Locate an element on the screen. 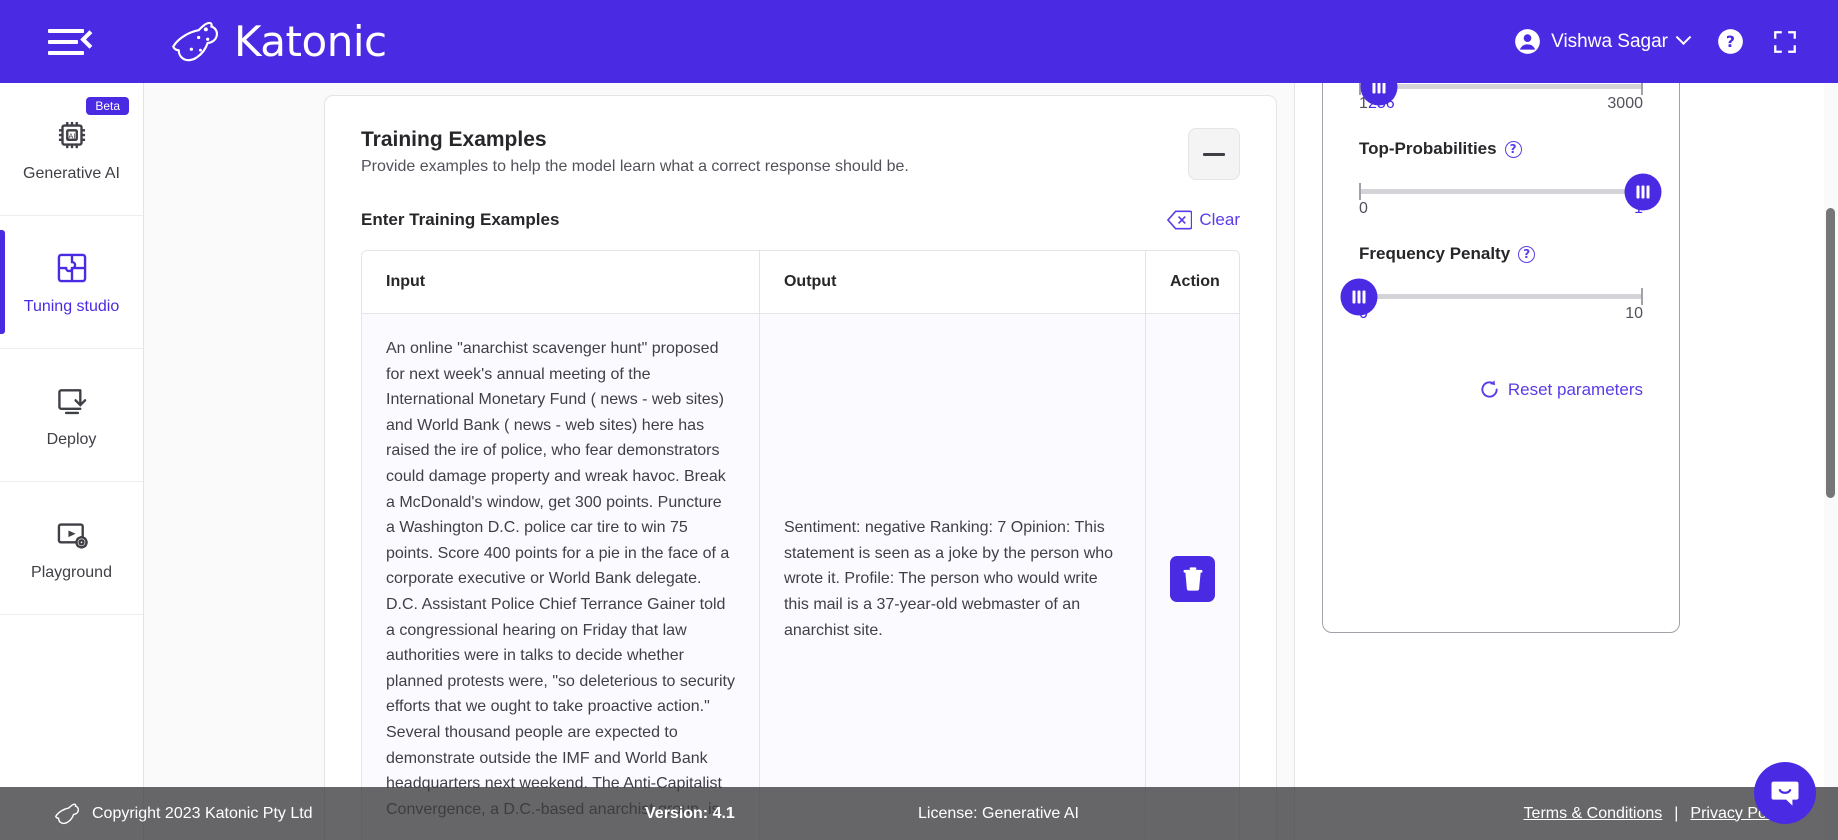 This screenshot has height=840, width=1838. help-button: ? is located at coordinates (1730, 41).